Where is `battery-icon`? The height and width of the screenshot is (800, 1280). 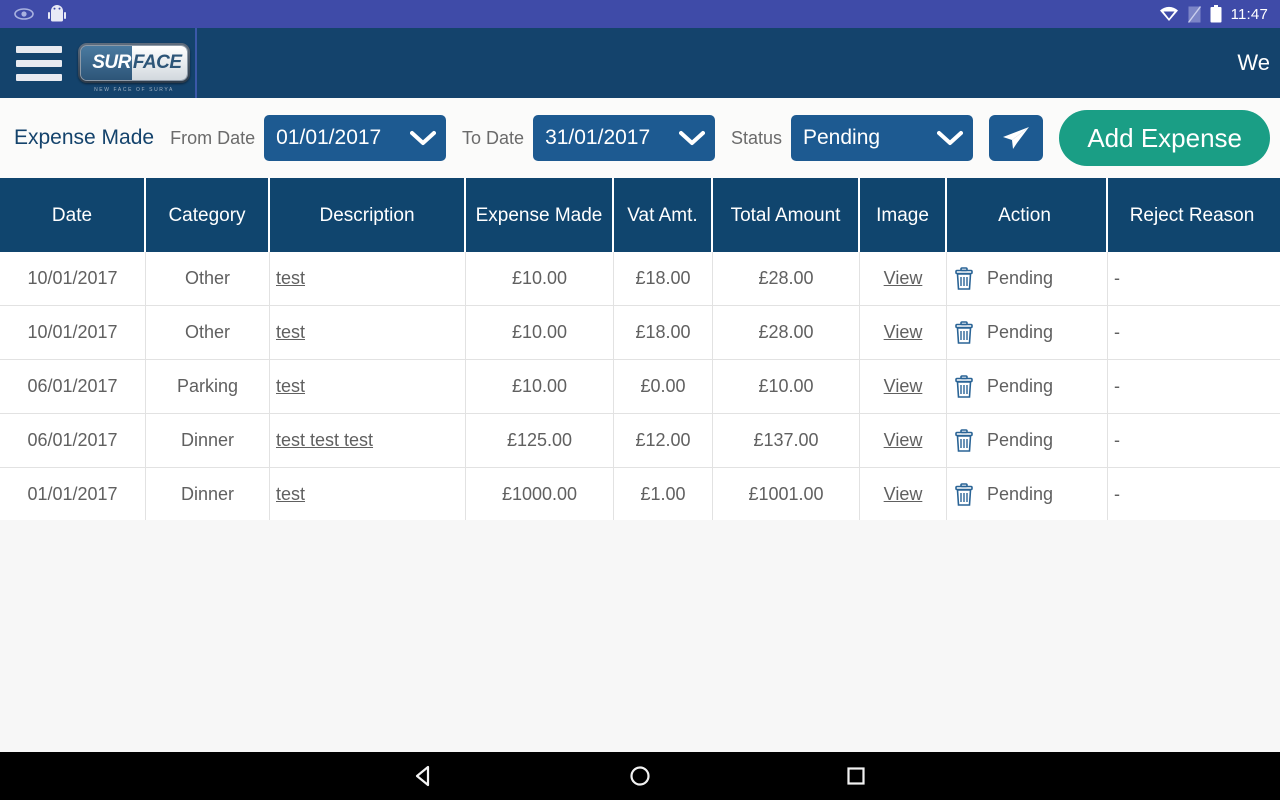
battery-icon is located at coordinates (1216, 14).